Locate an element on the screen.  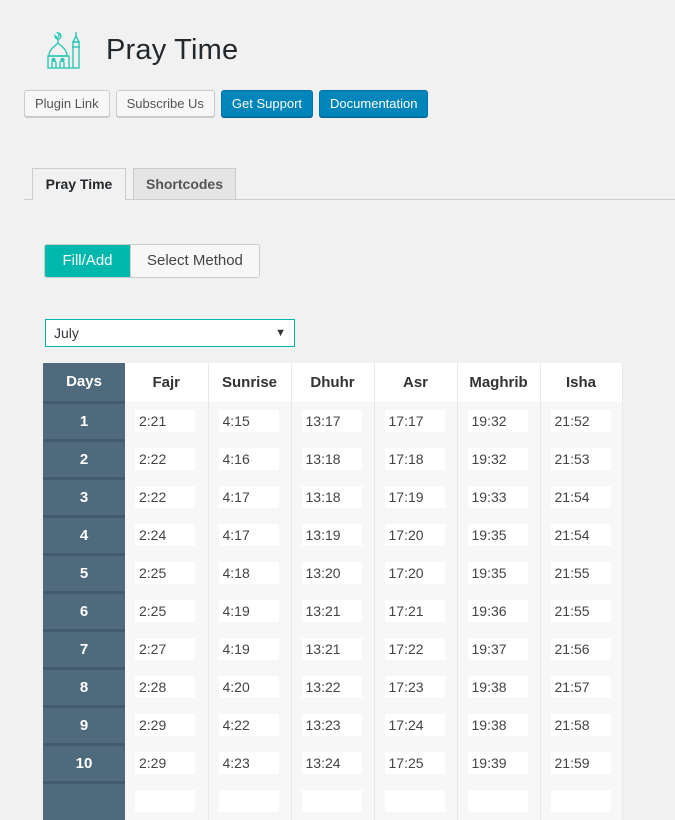
tab-shortcodes: Shortcodes is located at coordinates (184, 183).